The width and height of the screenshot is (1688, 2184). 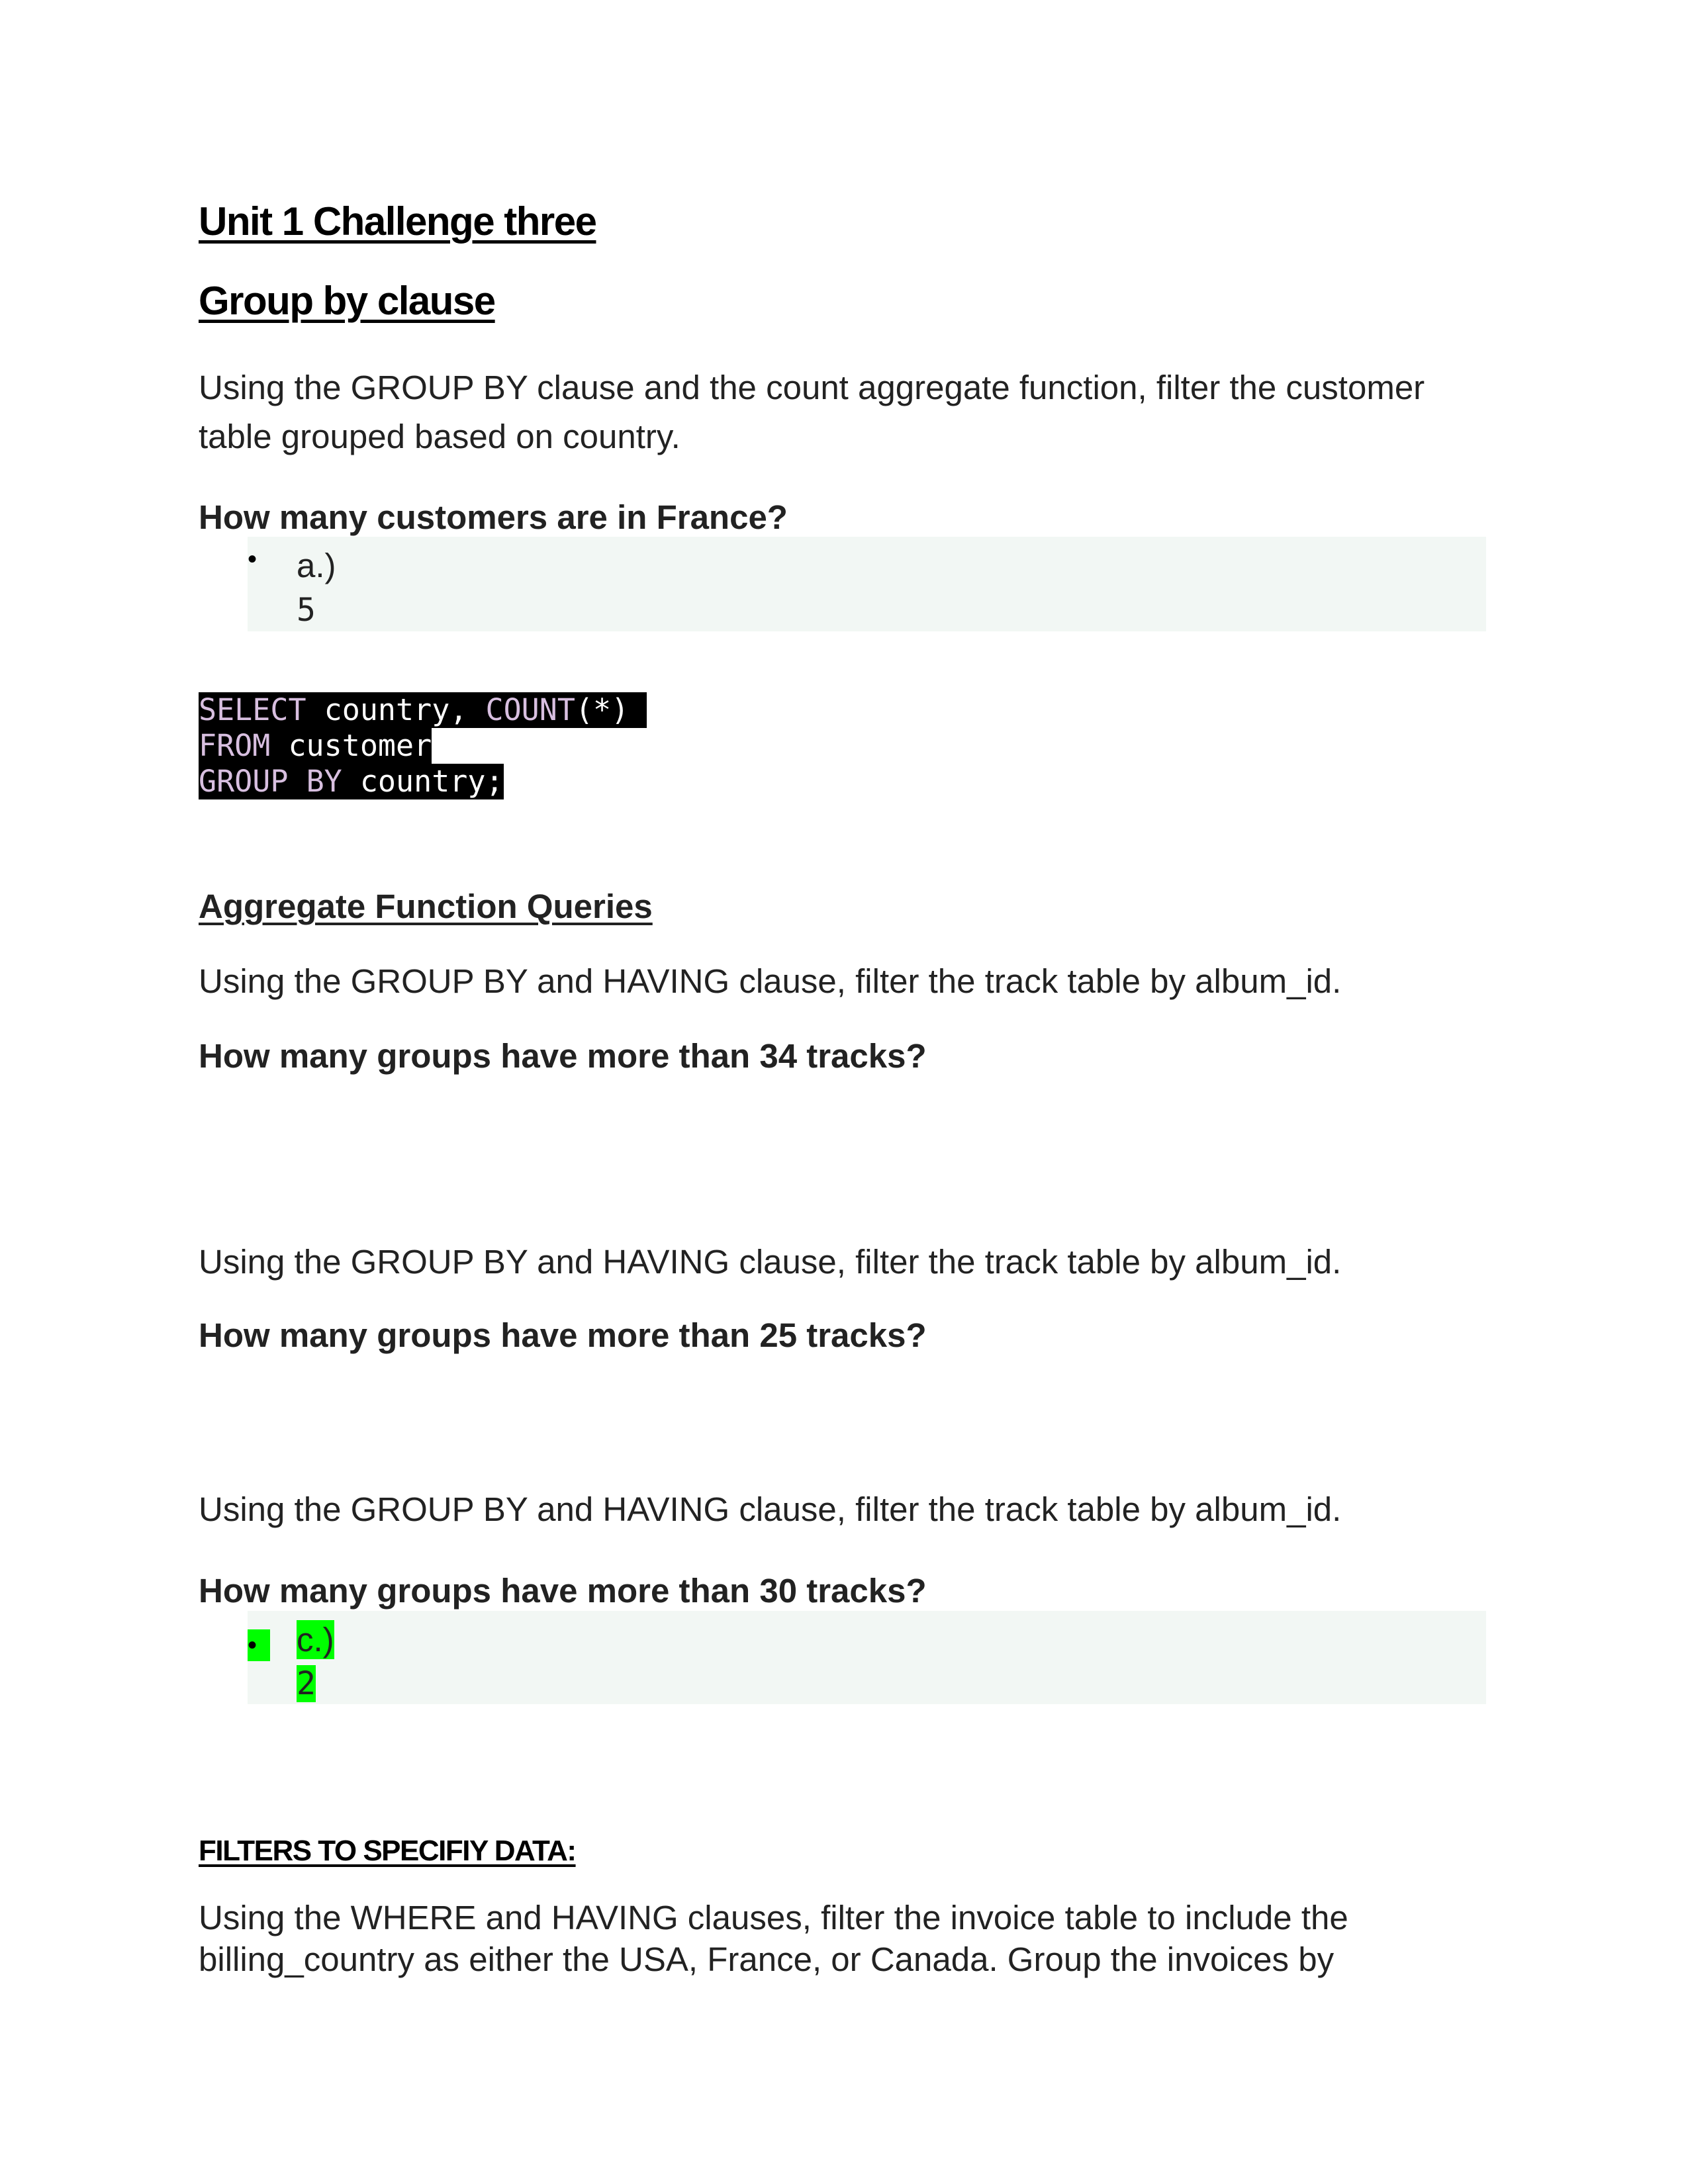 I want to click on sql-text: country;, so click(x=423, y=781).